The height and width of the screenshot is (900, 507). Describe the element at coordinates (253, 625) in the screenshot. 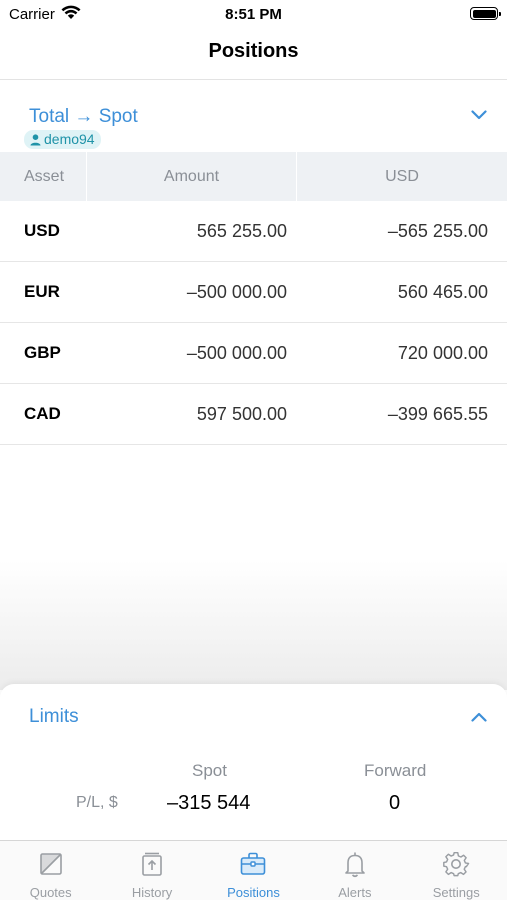

I see `background-fade` at that location.